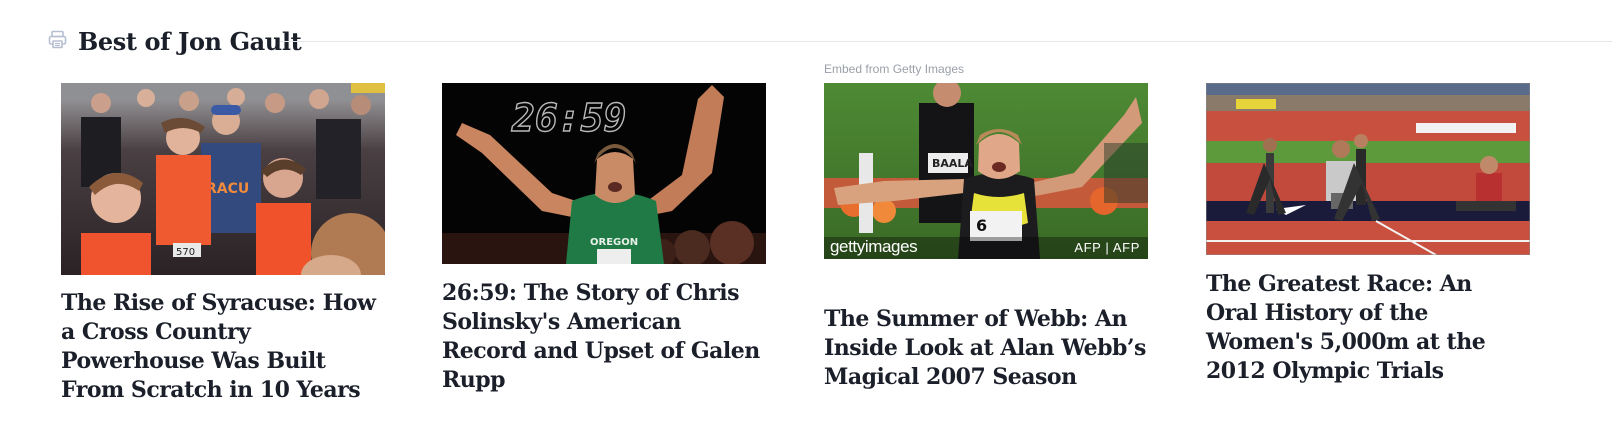  I want to click on webb-celebration-photo: BAALA 6 gettyimages AFP | AFP, so click(986, 171).